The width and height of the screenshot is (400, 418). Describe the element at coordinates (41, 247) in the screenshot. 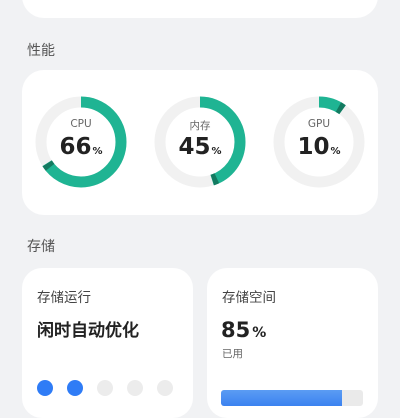

I see `storage-section-title: 存储` at that location.